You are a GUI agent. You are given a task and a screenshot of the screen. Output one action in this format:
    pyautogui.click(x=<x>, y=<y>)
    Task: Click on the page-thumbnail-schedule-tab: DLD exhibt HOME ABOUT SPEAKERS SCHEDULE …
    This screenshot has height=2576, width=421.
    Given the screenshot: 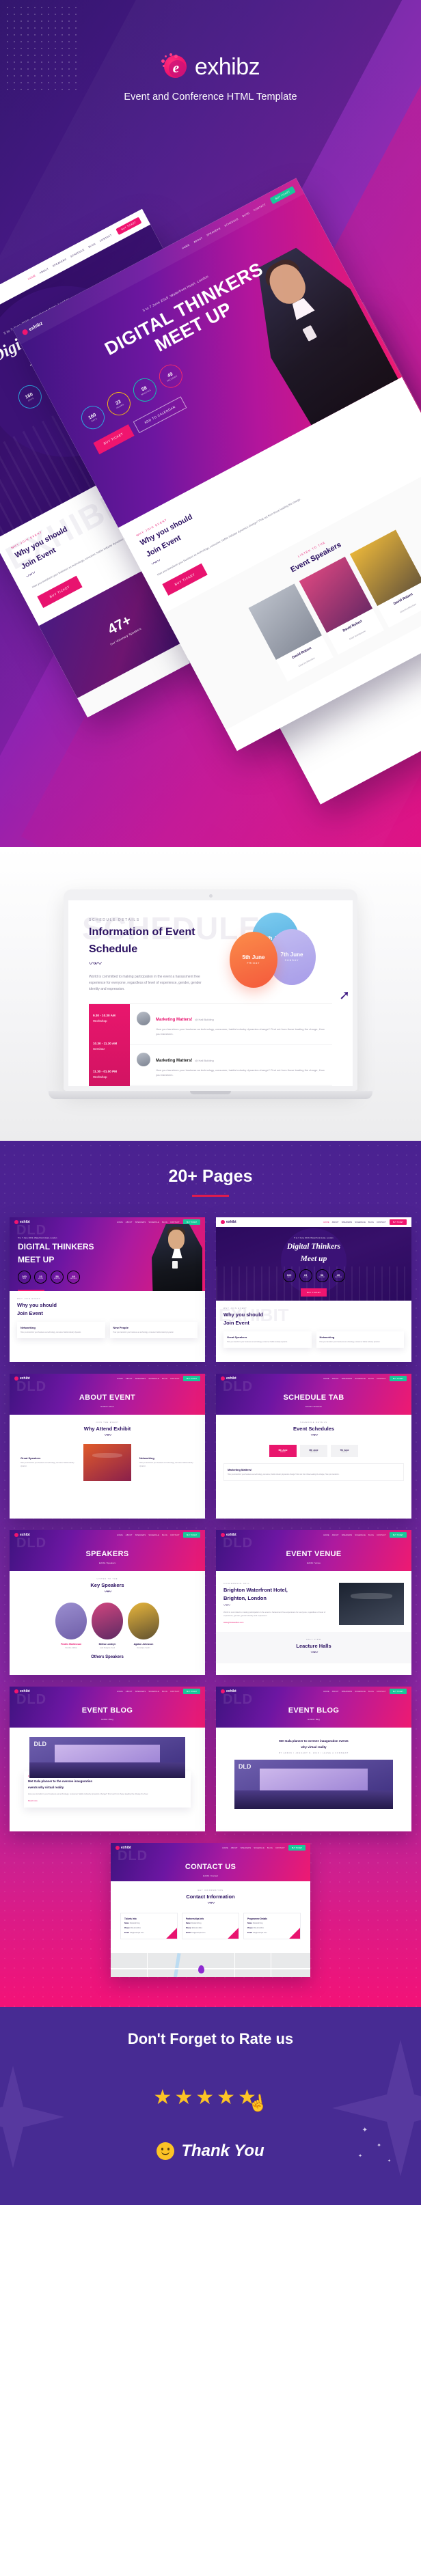 What is the action you would take?
    pyautogui.click(x=313, y=1446)
    